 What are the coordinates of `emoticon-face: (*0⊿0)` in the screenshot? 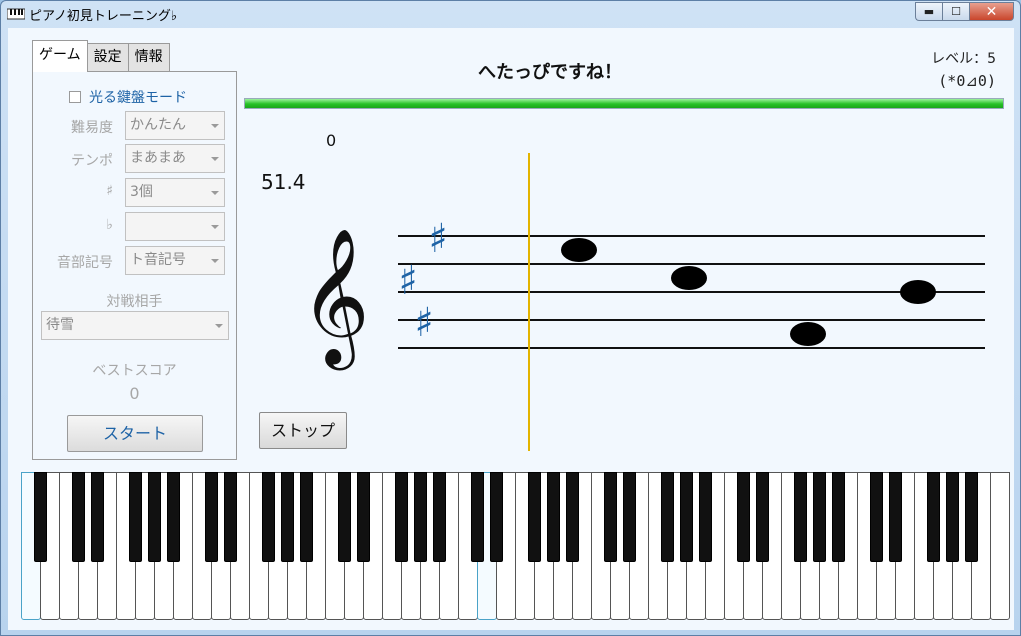 It's located at (967, 81).